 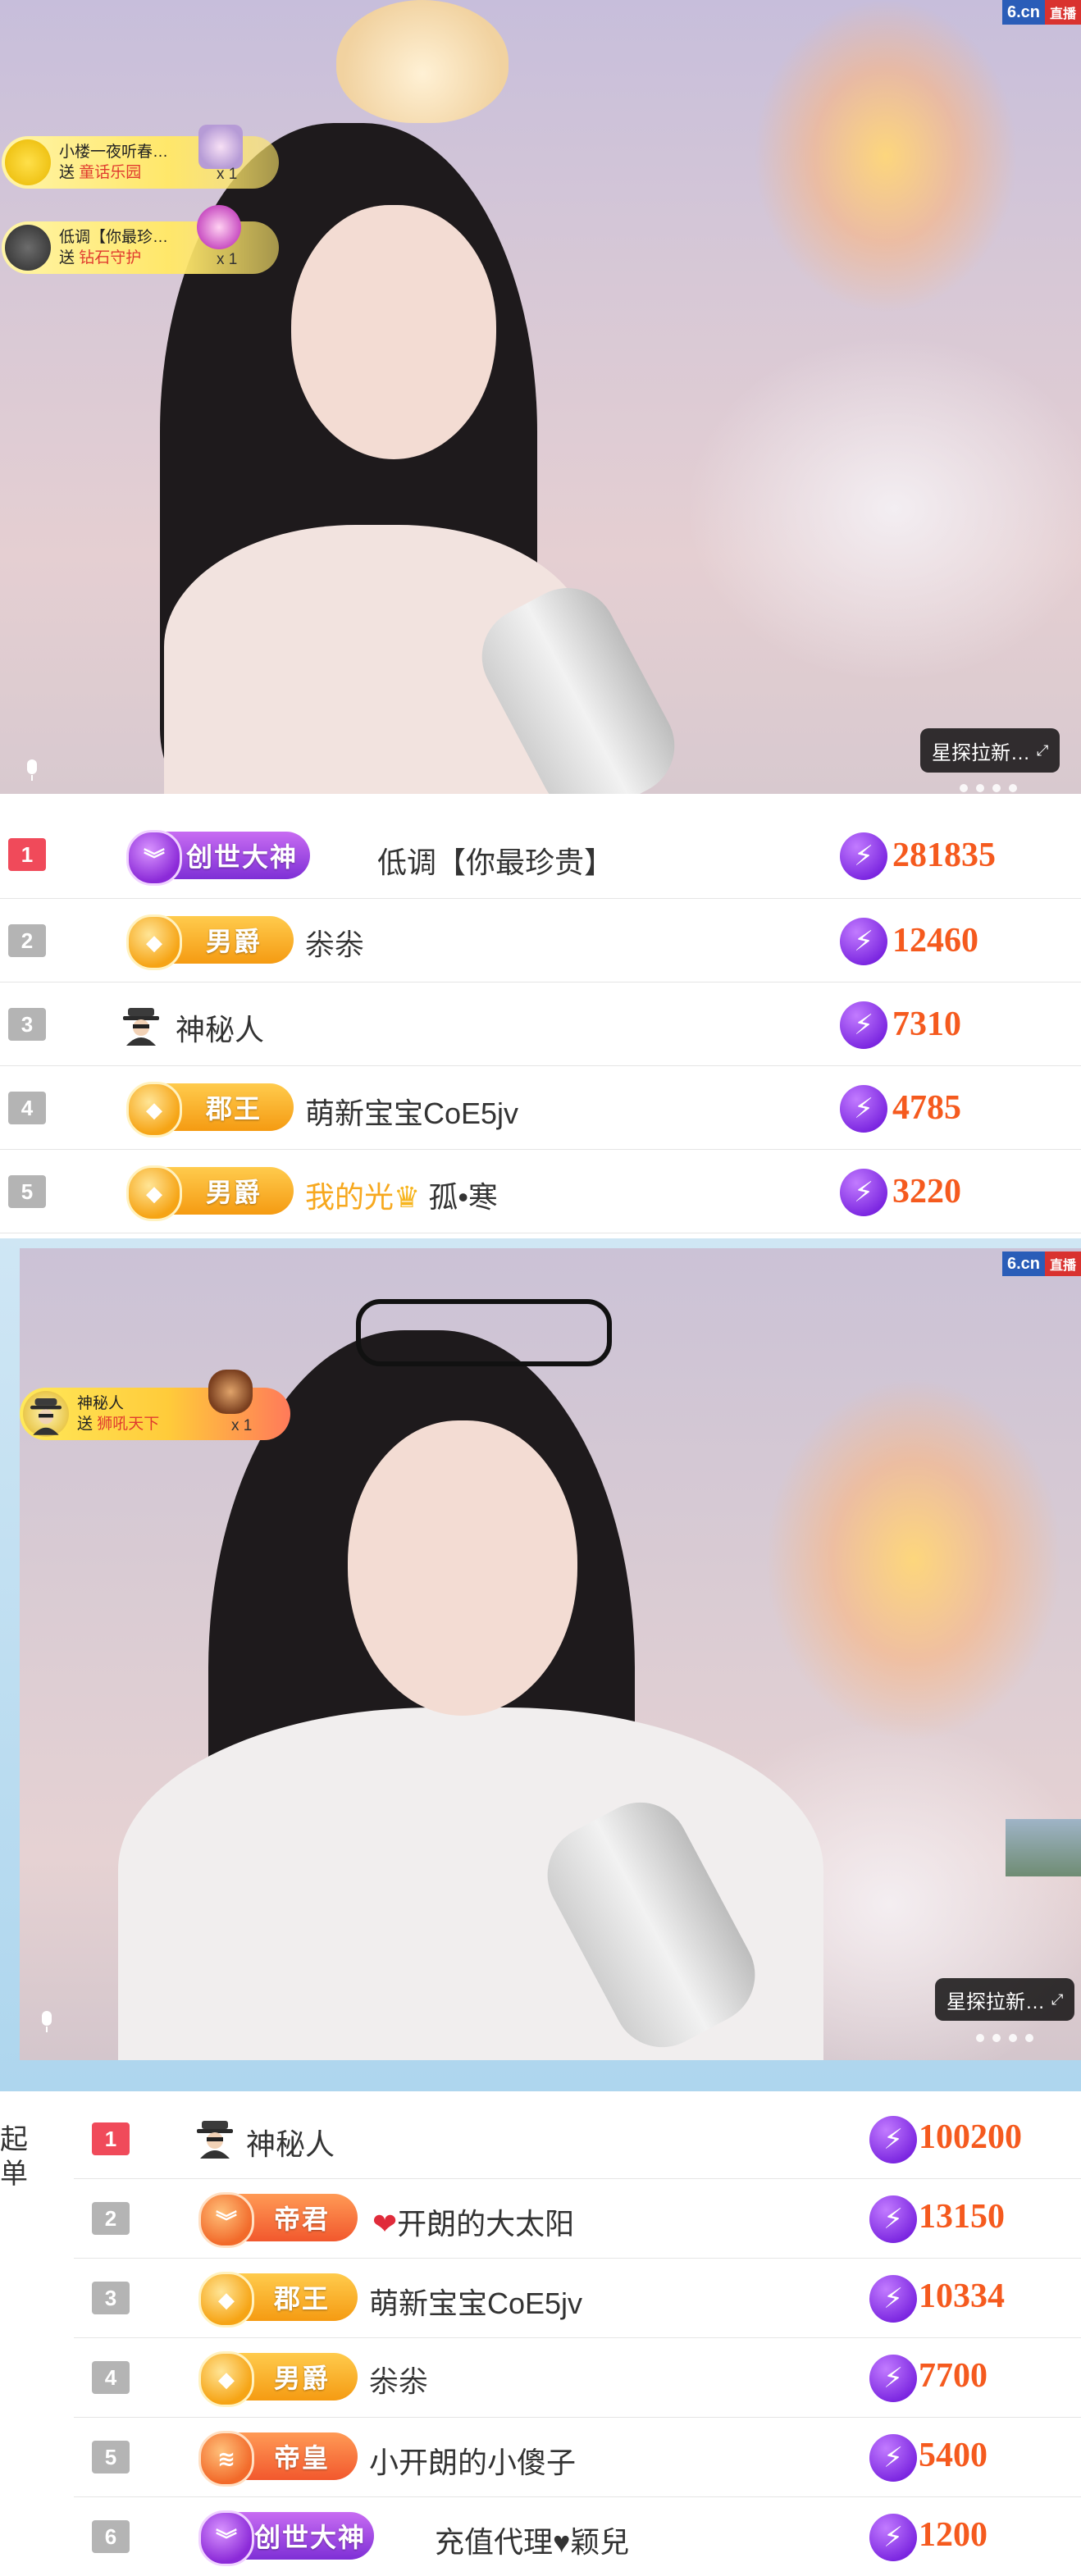 What do you see at coordinates (219, 227) in the screenshot?
I see `diamond-guard-icon` at bounding box center [219, 227].